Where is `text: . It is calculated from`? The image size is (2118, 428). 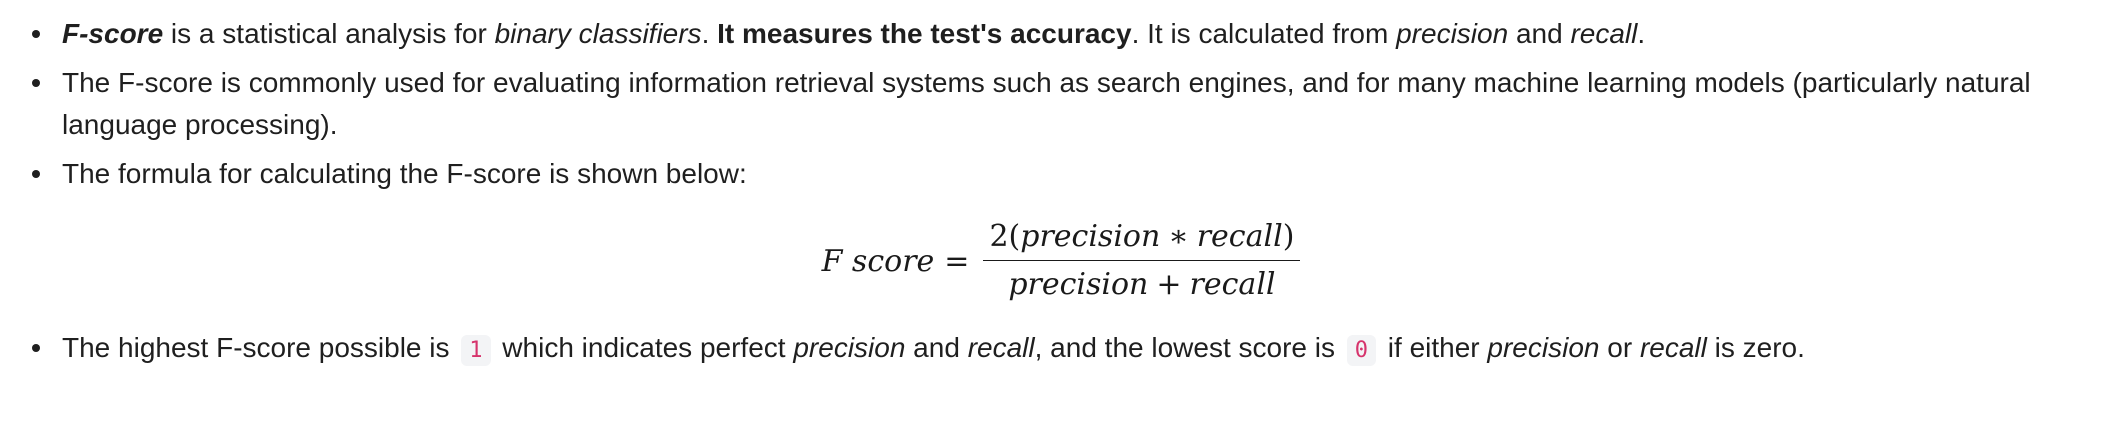 text: . It is calculated from is located at coordinates (1264, 33).